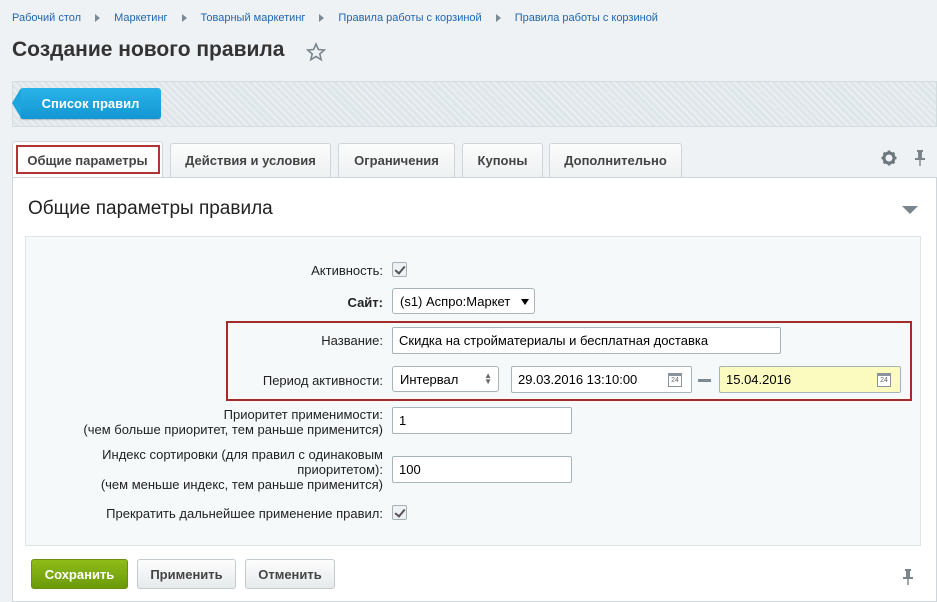 This screenshot has height=602, width=937. I want to click on stop-further-label: Прекратить дальнейшее применение правил:, so click(244, 513).